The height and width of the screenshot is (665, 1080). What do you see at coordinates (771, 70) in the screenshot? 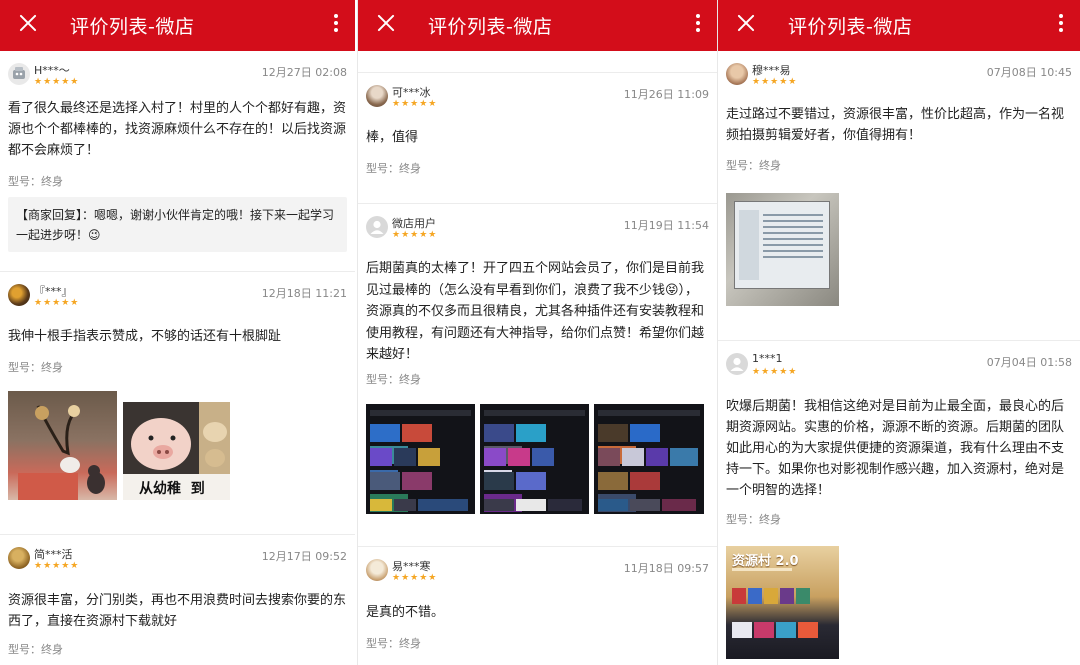
I see `reviewer-name: 穆***易` at bounding box center [771, 70].